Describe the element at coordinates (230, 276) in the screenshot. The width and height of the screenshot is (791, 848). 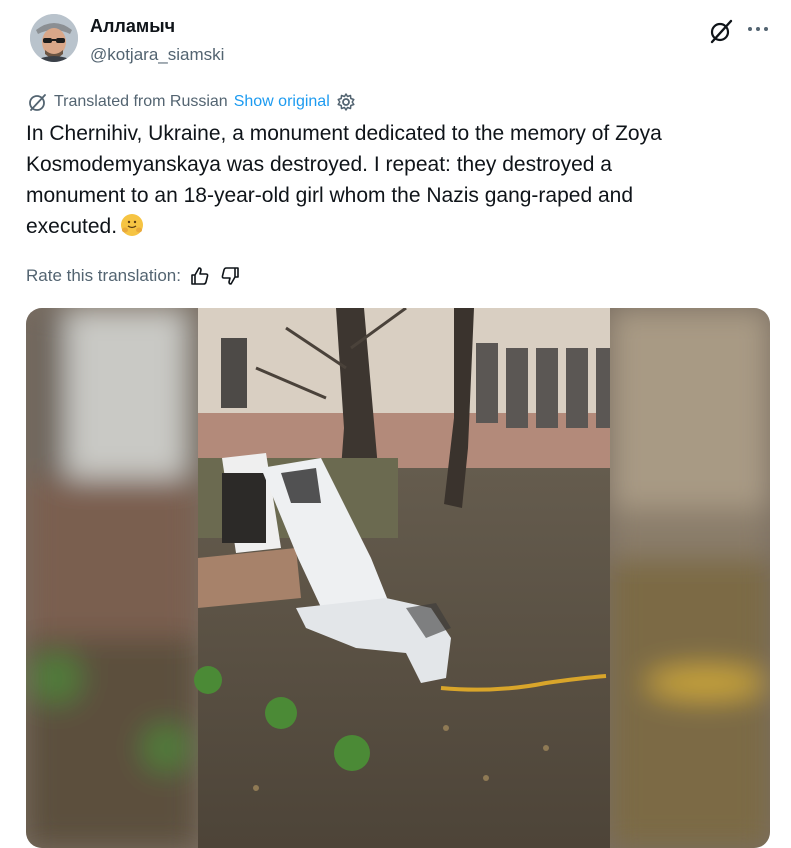
I see `thumbs-down-icon` at that location.